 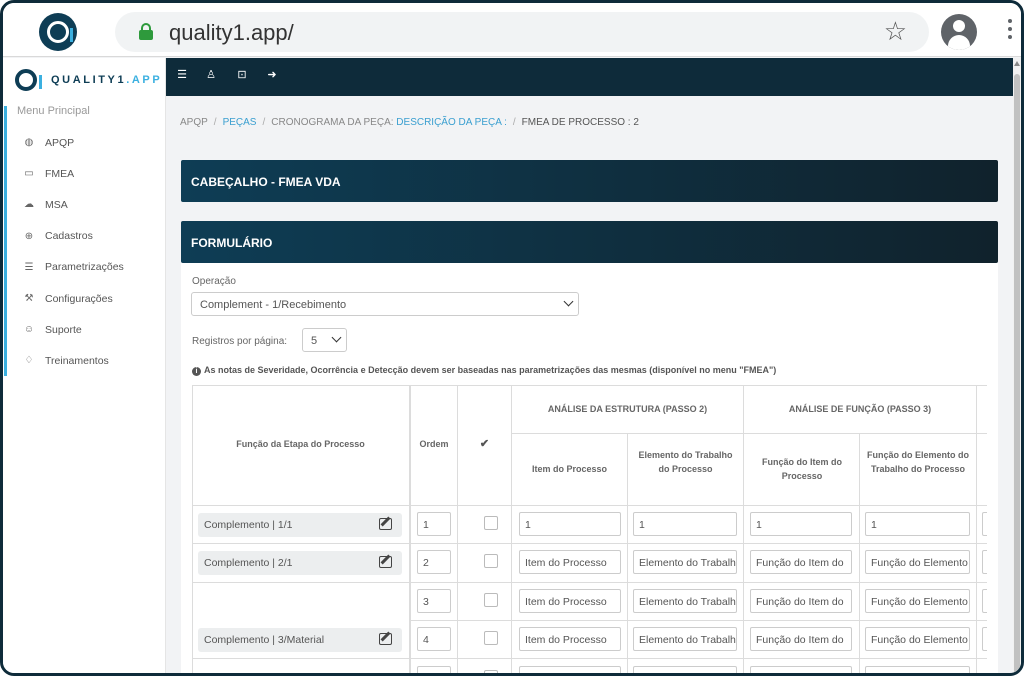 I want to click on brand-mark-icon, so click(x=28, y=80).